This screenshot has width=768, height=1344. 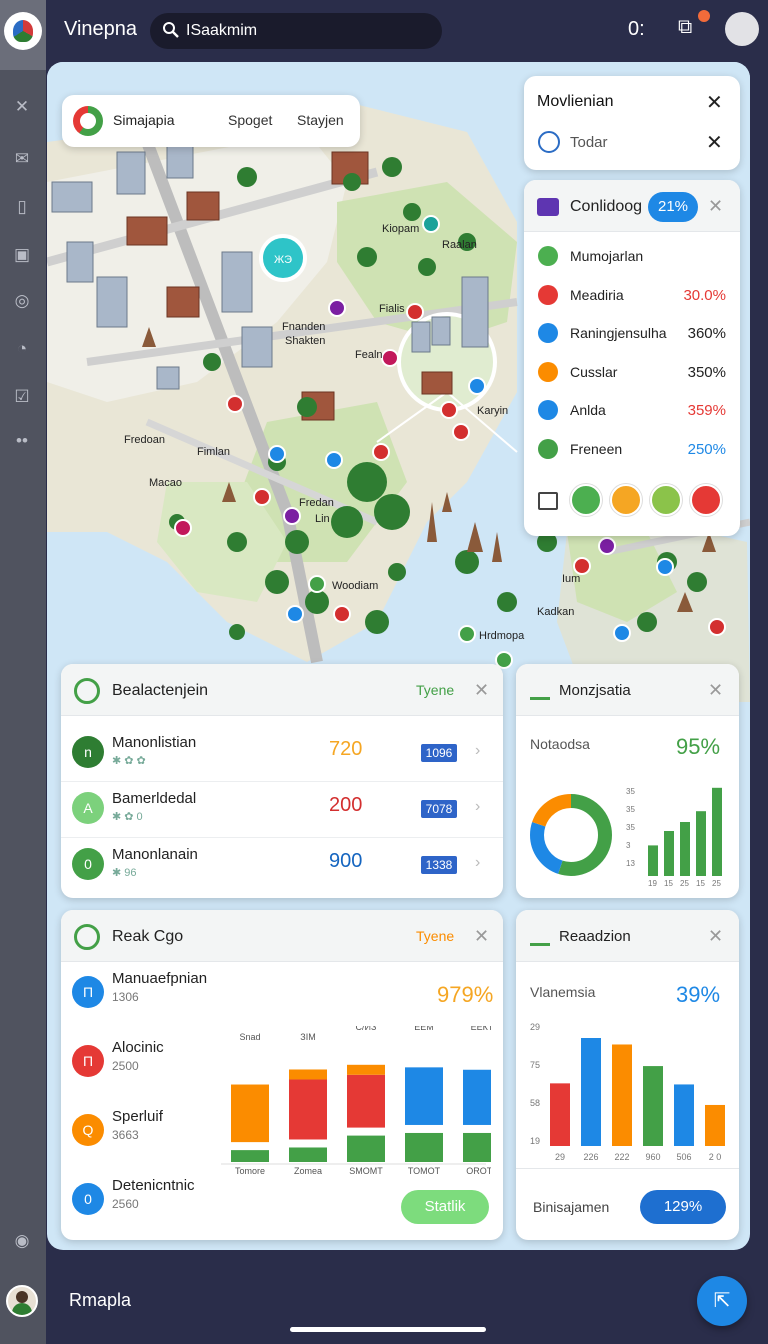 I want to click on bar-footer-value: 129%, so click(x=683, y=1207).